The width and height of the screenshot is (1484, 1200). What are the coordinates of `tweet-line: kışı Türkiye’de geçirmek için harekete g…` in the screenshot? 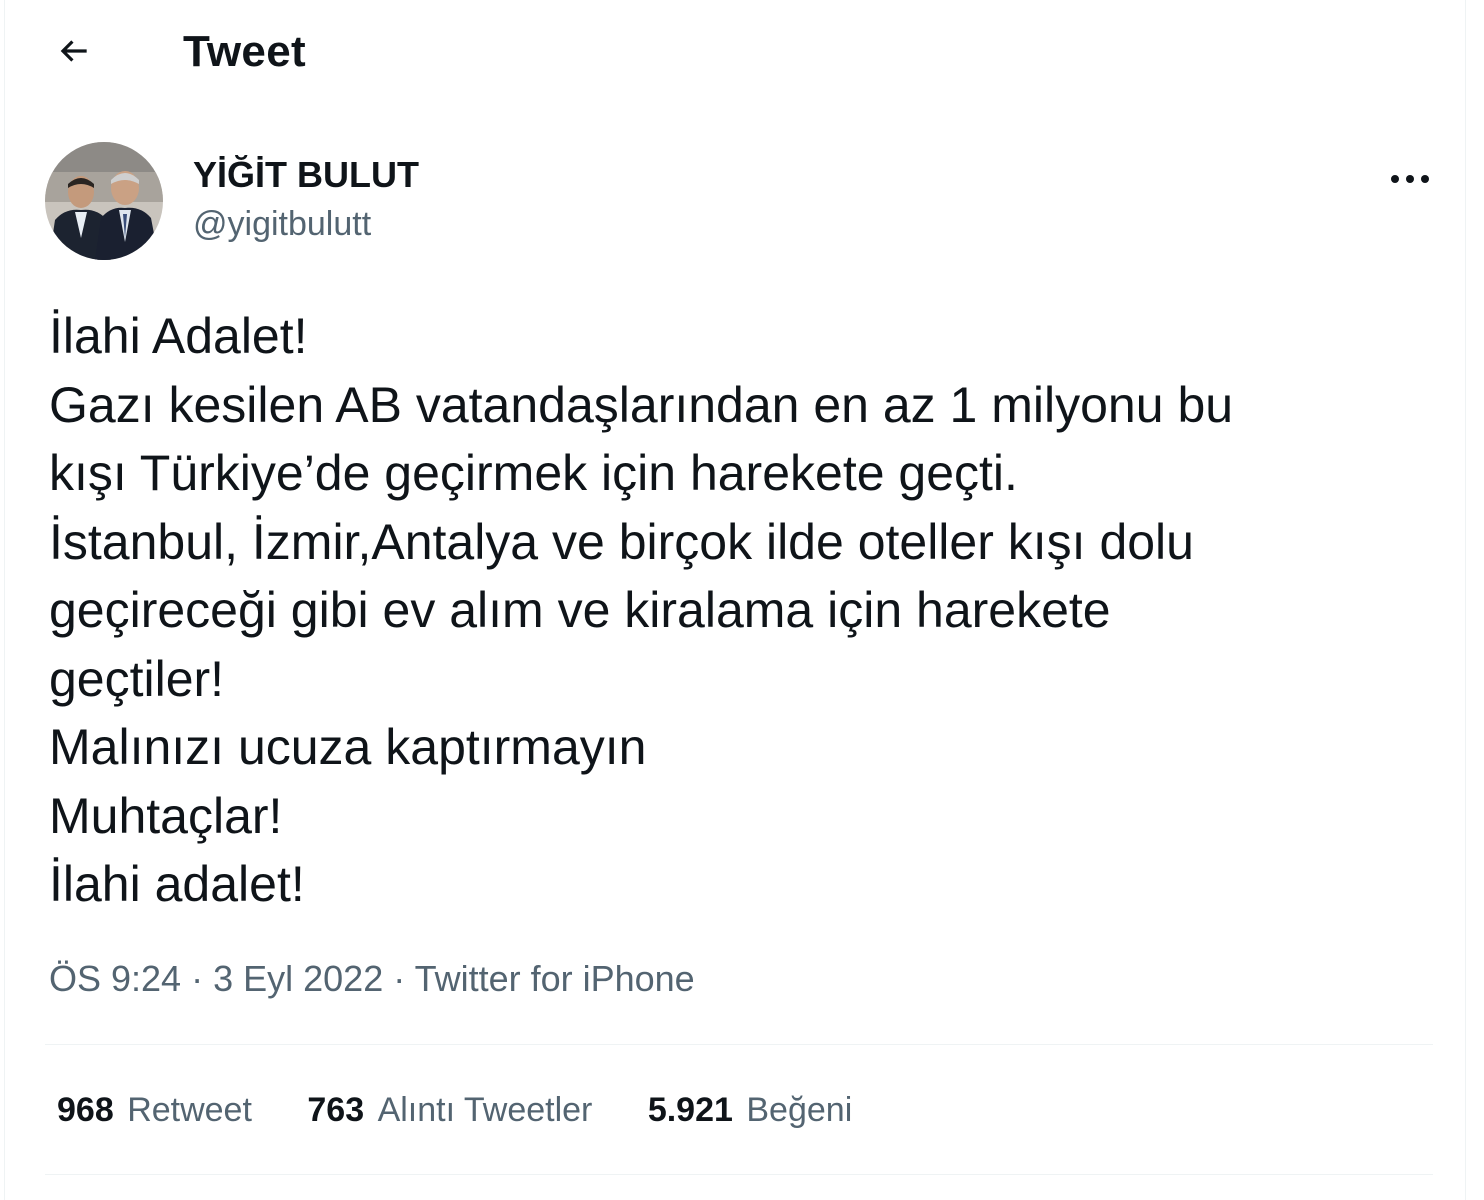 It's located at (533, 473).